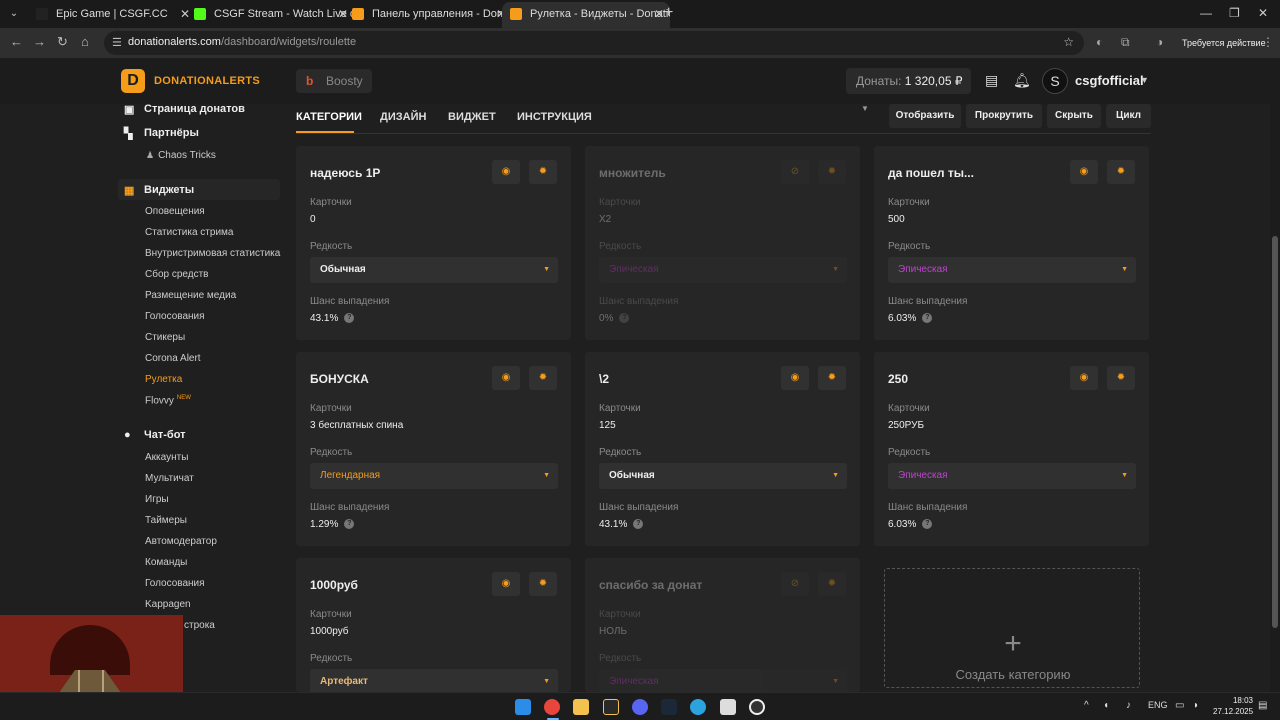  What do you see at coordinates (175, 316) in the screenshot?
I see `sidebar-item-polls: Голосования` at bounding box center [175, 316].